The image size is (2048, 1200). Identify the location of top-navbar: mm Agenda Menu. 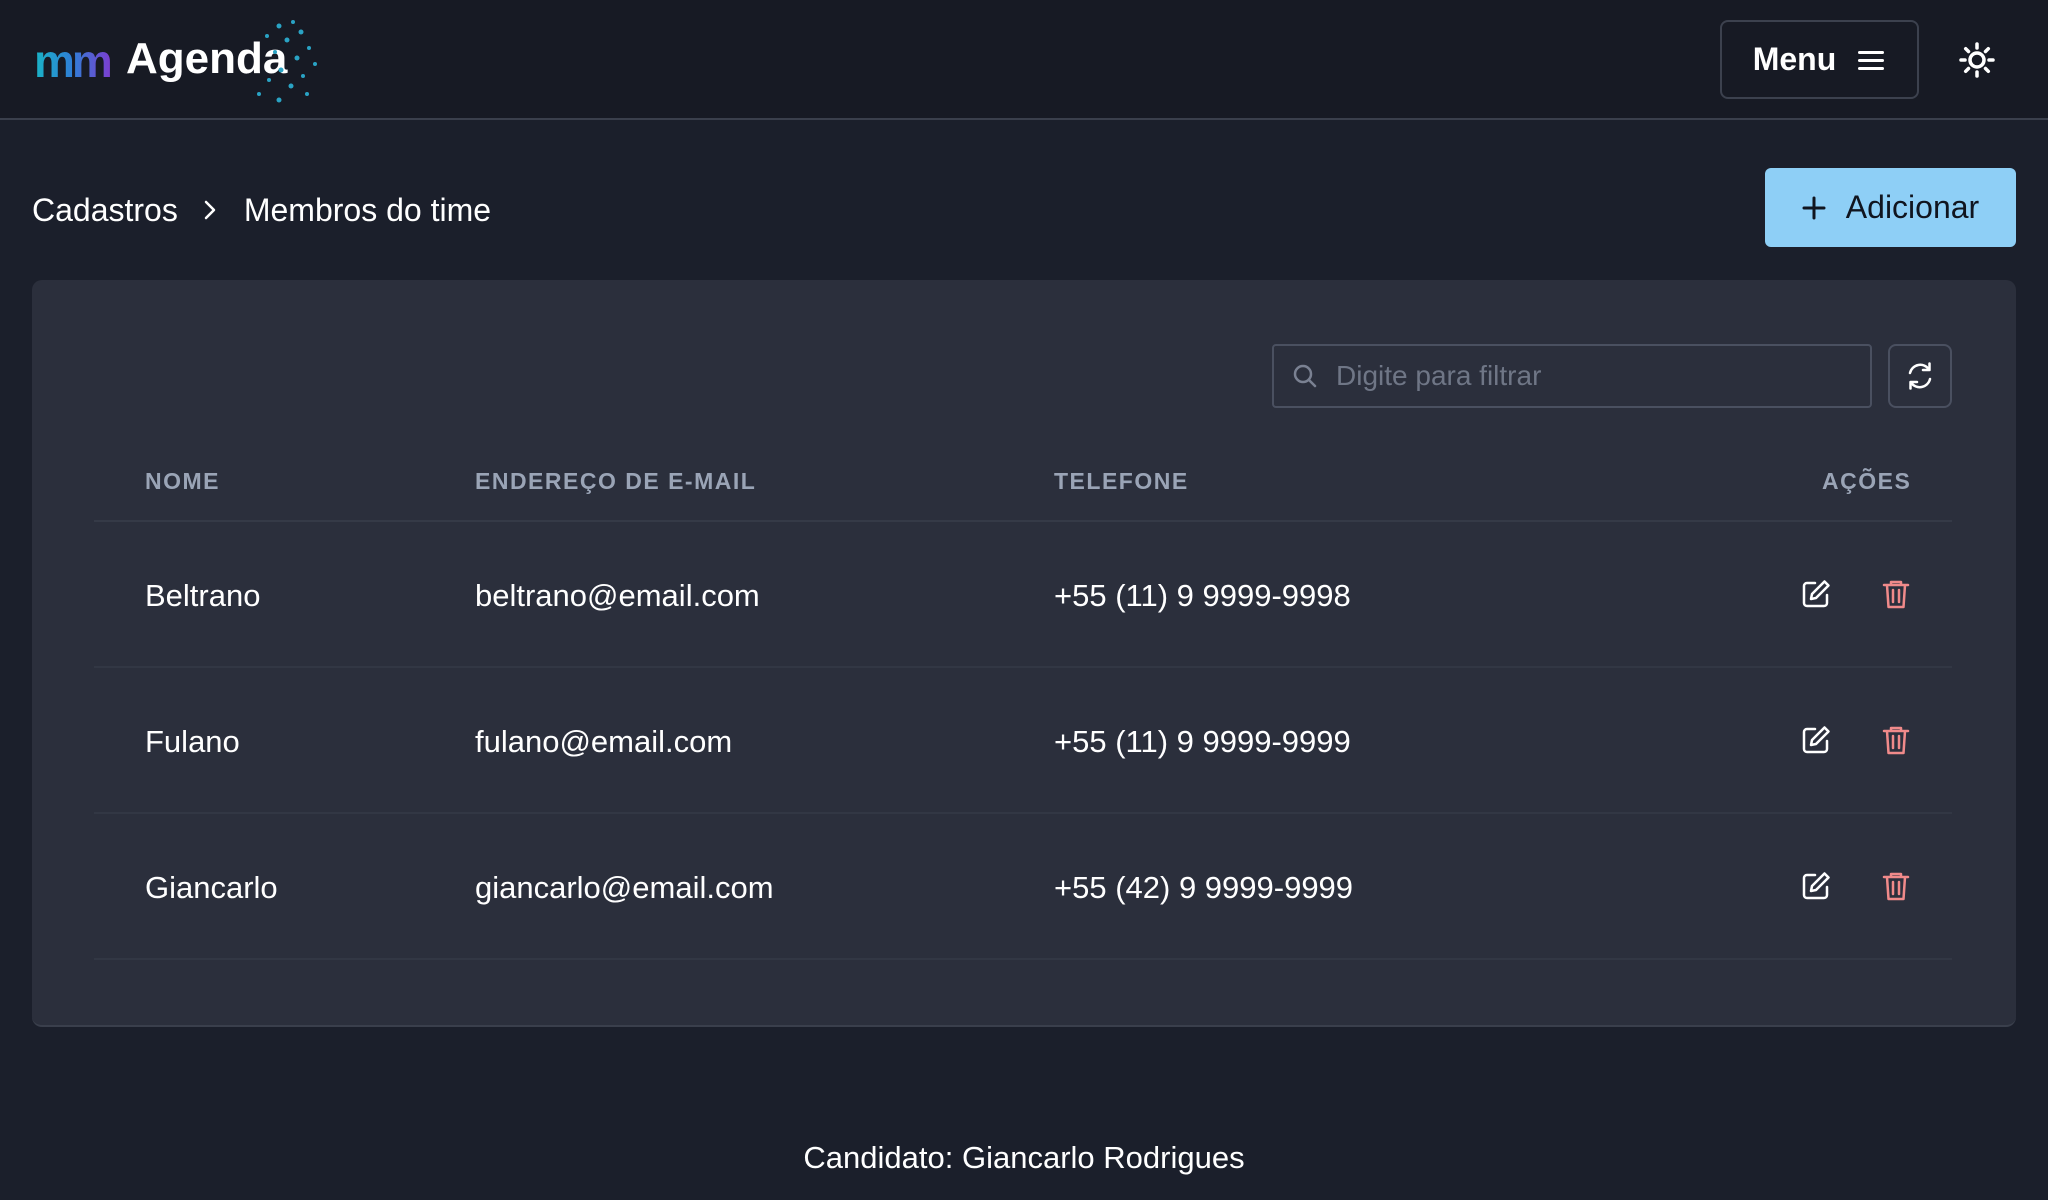
(1024, 60).